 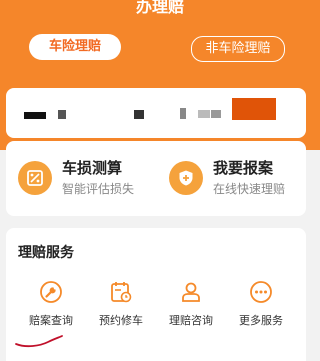 What do you see at coordinates (46, 253) in the screenshot?
I see `services-title: 理赔服务` at bounding box center [46, 253].